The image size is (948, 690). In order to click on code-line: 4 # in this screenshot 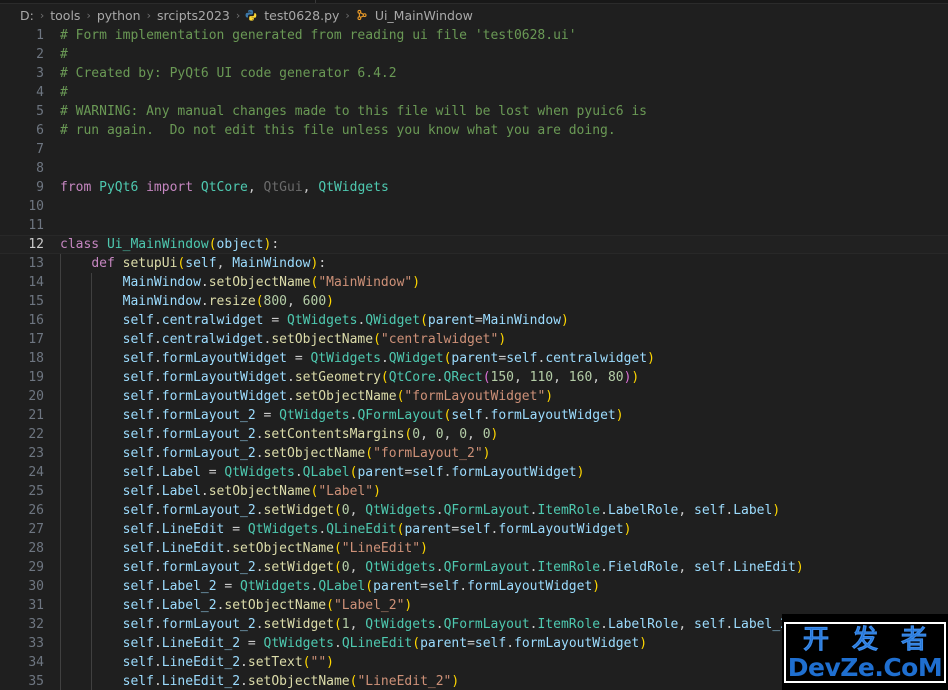, I will do `click(474, 92)`.